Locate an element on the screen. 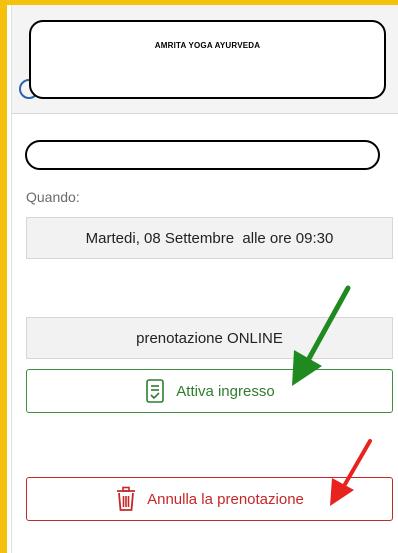  booking-mode-text: prenotazione ONLINE is located at coordinates (209, 338).